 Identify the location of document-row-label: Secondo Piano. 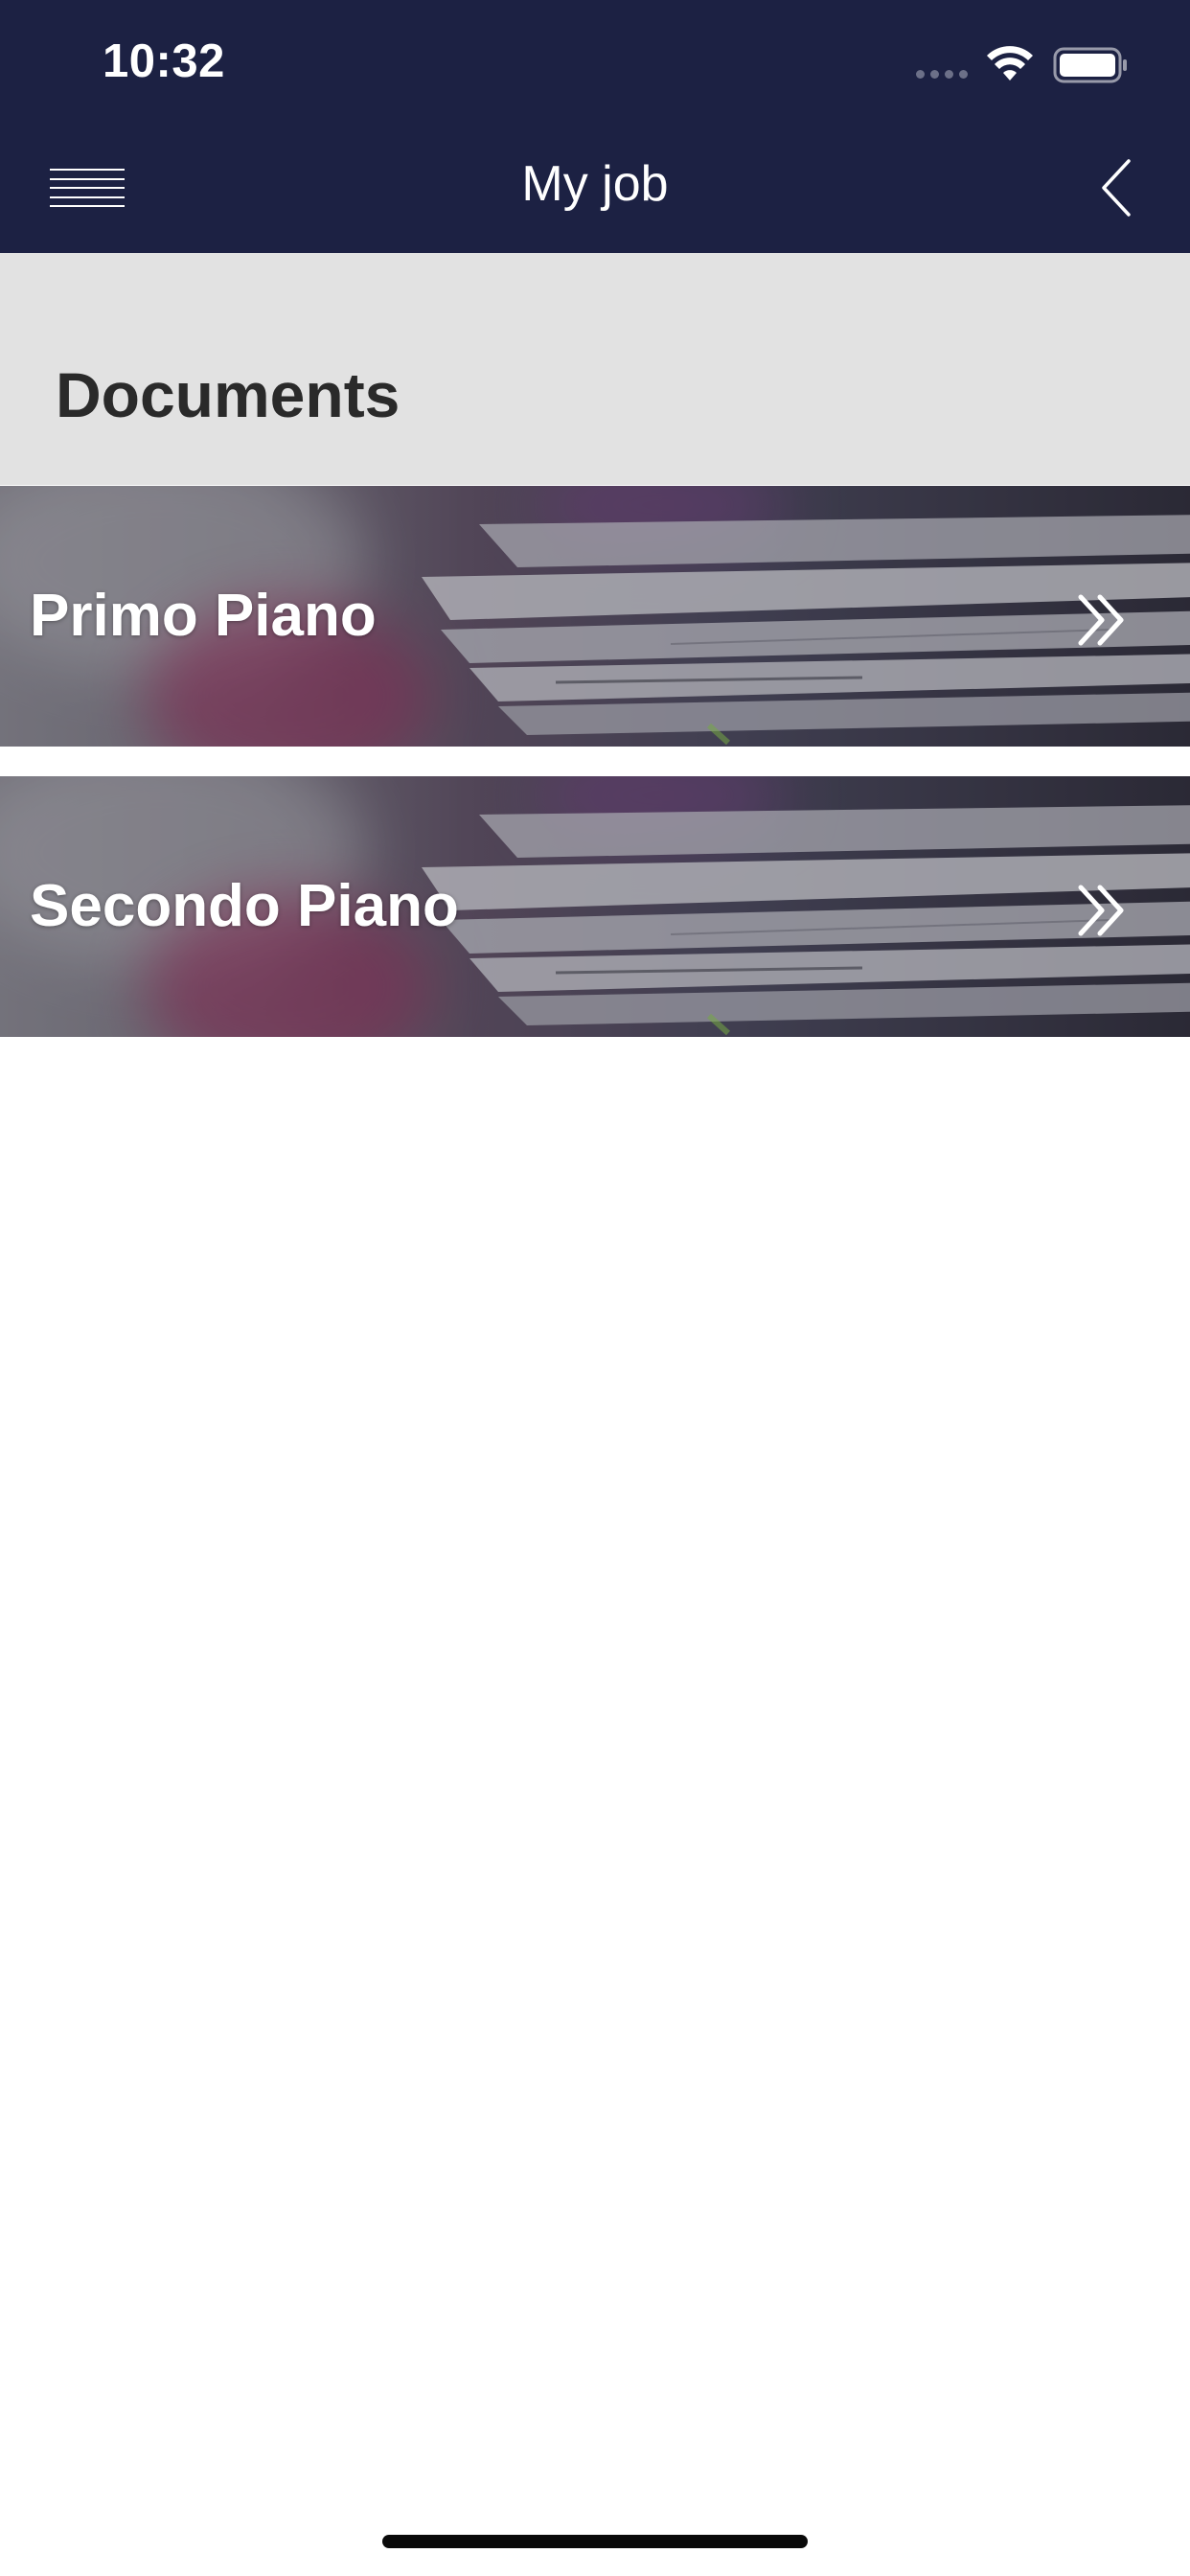
(245, 906).